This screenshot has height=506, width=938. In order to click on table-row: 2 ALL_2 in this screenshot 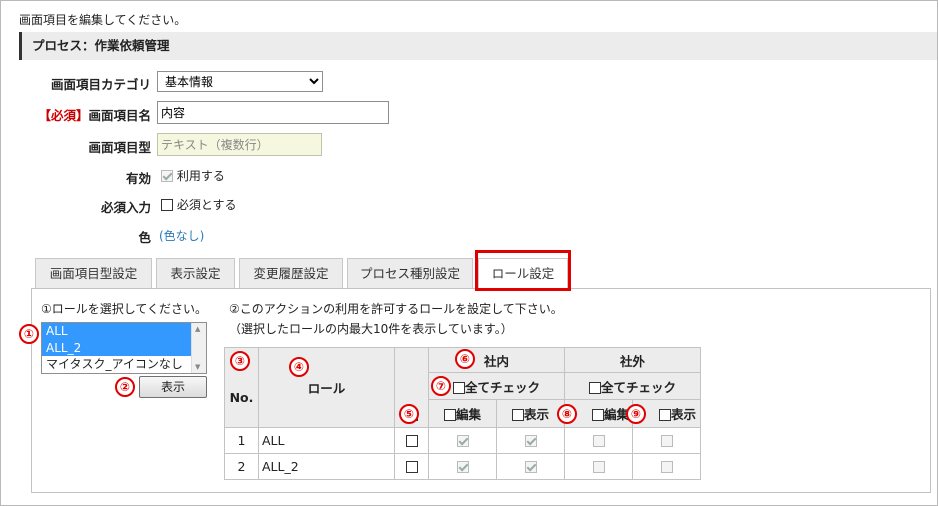, I will do `click(462, 466)`.